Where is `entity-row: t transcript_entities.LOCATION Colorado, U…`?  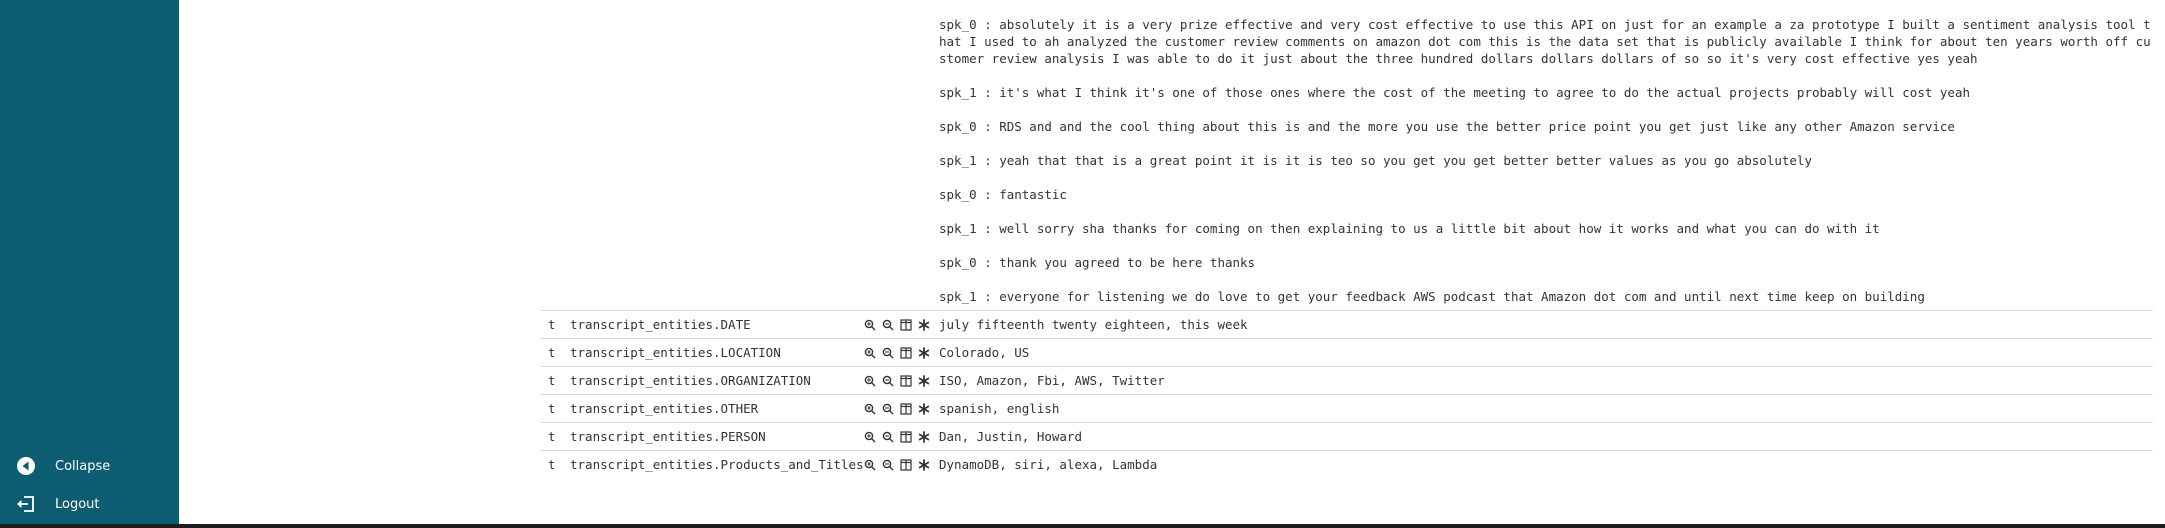 entity-row: t transcript_entities.LOCATION Colorado, U… is located at coordinates (1346, 352).